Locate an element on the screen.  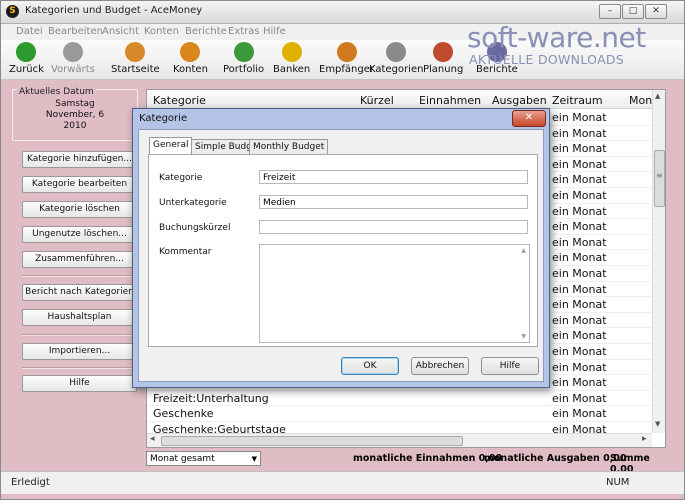
budget-plan-button: Haushaltsplan is located at coordinates (79, 317).